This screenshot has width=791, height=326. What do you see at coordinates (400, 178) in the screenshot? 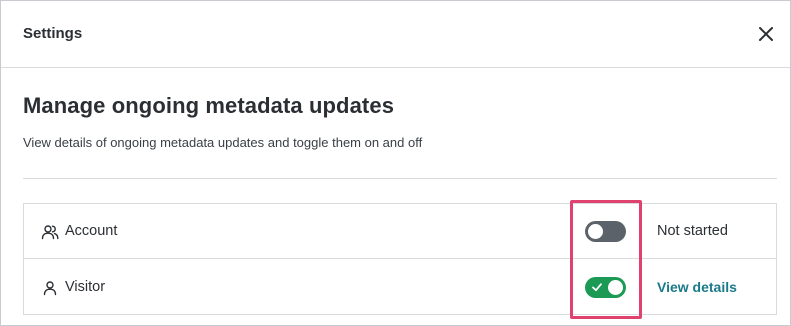
I see `divider` at bounding box center [400, 178].